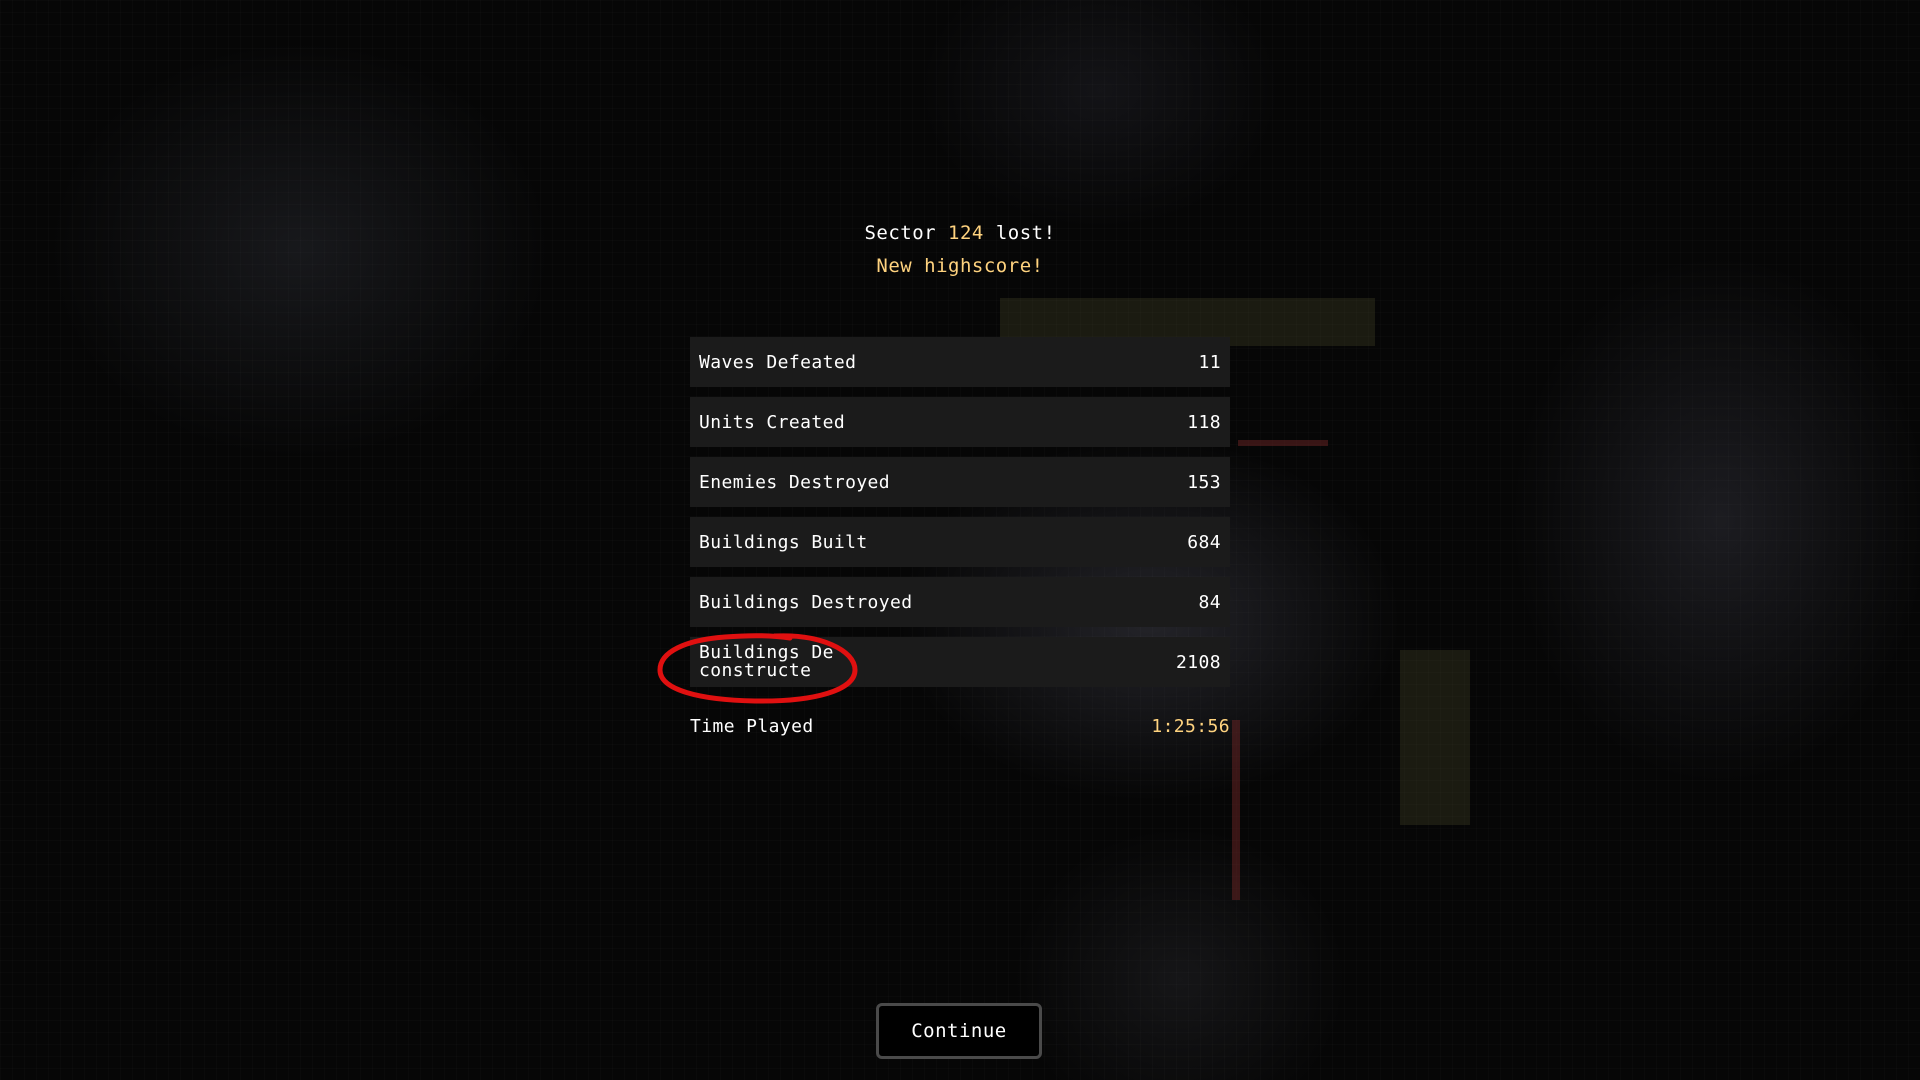  I want to click on time-played-row: Time Played 1:25:56, so click(960, 726).